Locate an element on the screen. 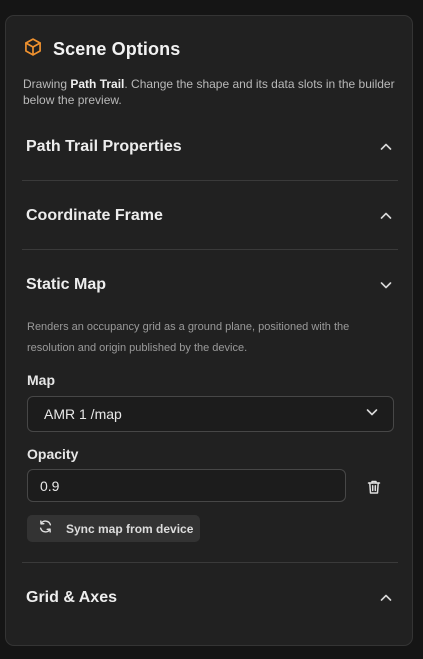 The width and height of the screenshot is (423, 659). opacity-label: Opacity is located at coordinates (53, 454).